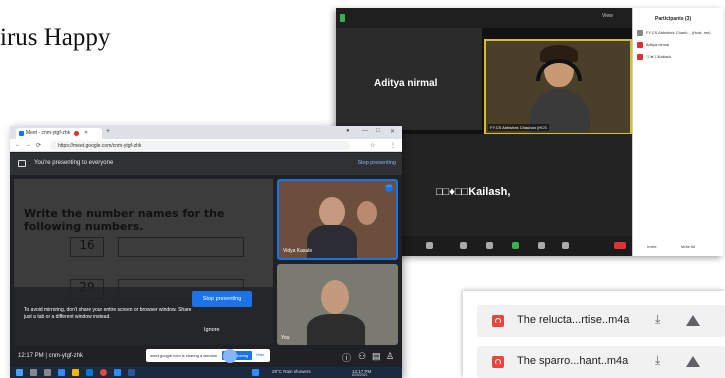 Image resolution: width=725 pixels, height=378 pixels. I want to click on record-icon, so click(541, 245).